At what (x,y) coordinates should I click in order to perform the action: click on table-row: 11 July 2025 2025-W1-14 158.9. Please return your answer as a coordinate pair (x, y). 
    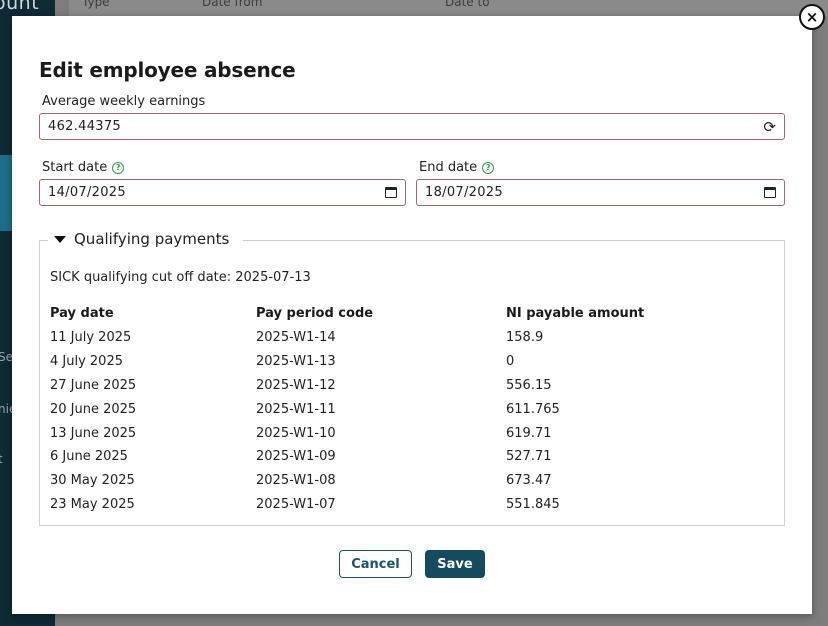
    Looking at the image, I should click on (412, 342).